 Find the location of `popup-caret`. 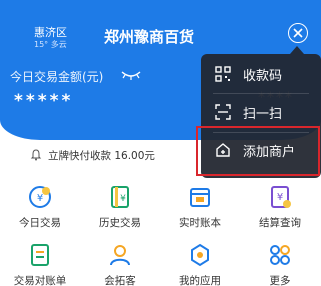

popup-caret is located at coordinates (297, 50).